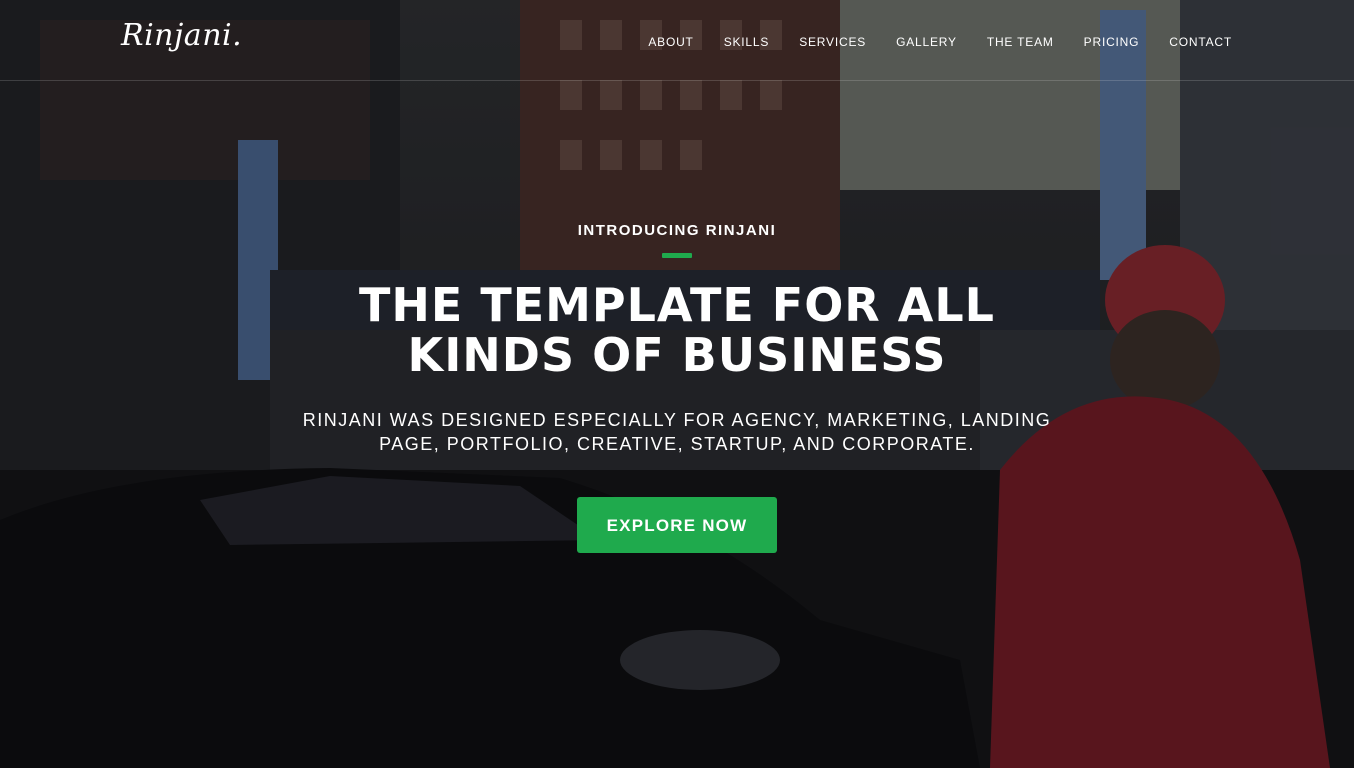  I want to click on hero-headline: THE TEMPLATE FOR ALL KINDS OF BUSINESS, so click(677, 330).